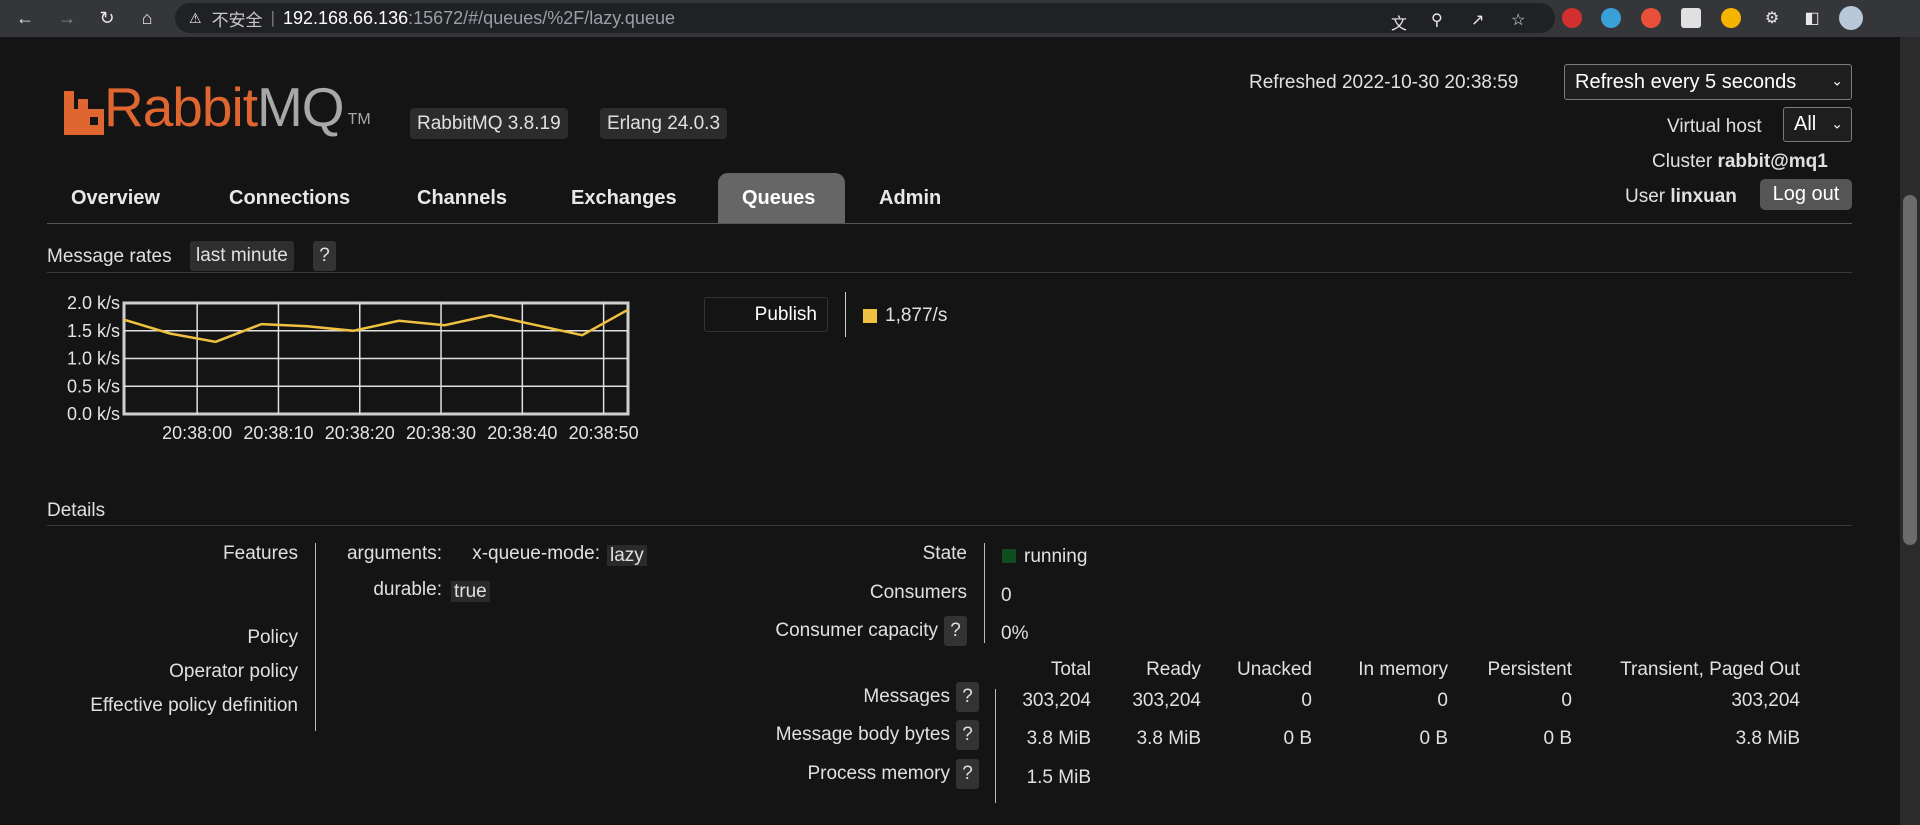 The height and width of the screenshot is (825, 1920). I want to click on operator-policy-label: Operator policy, so click(233, 671).